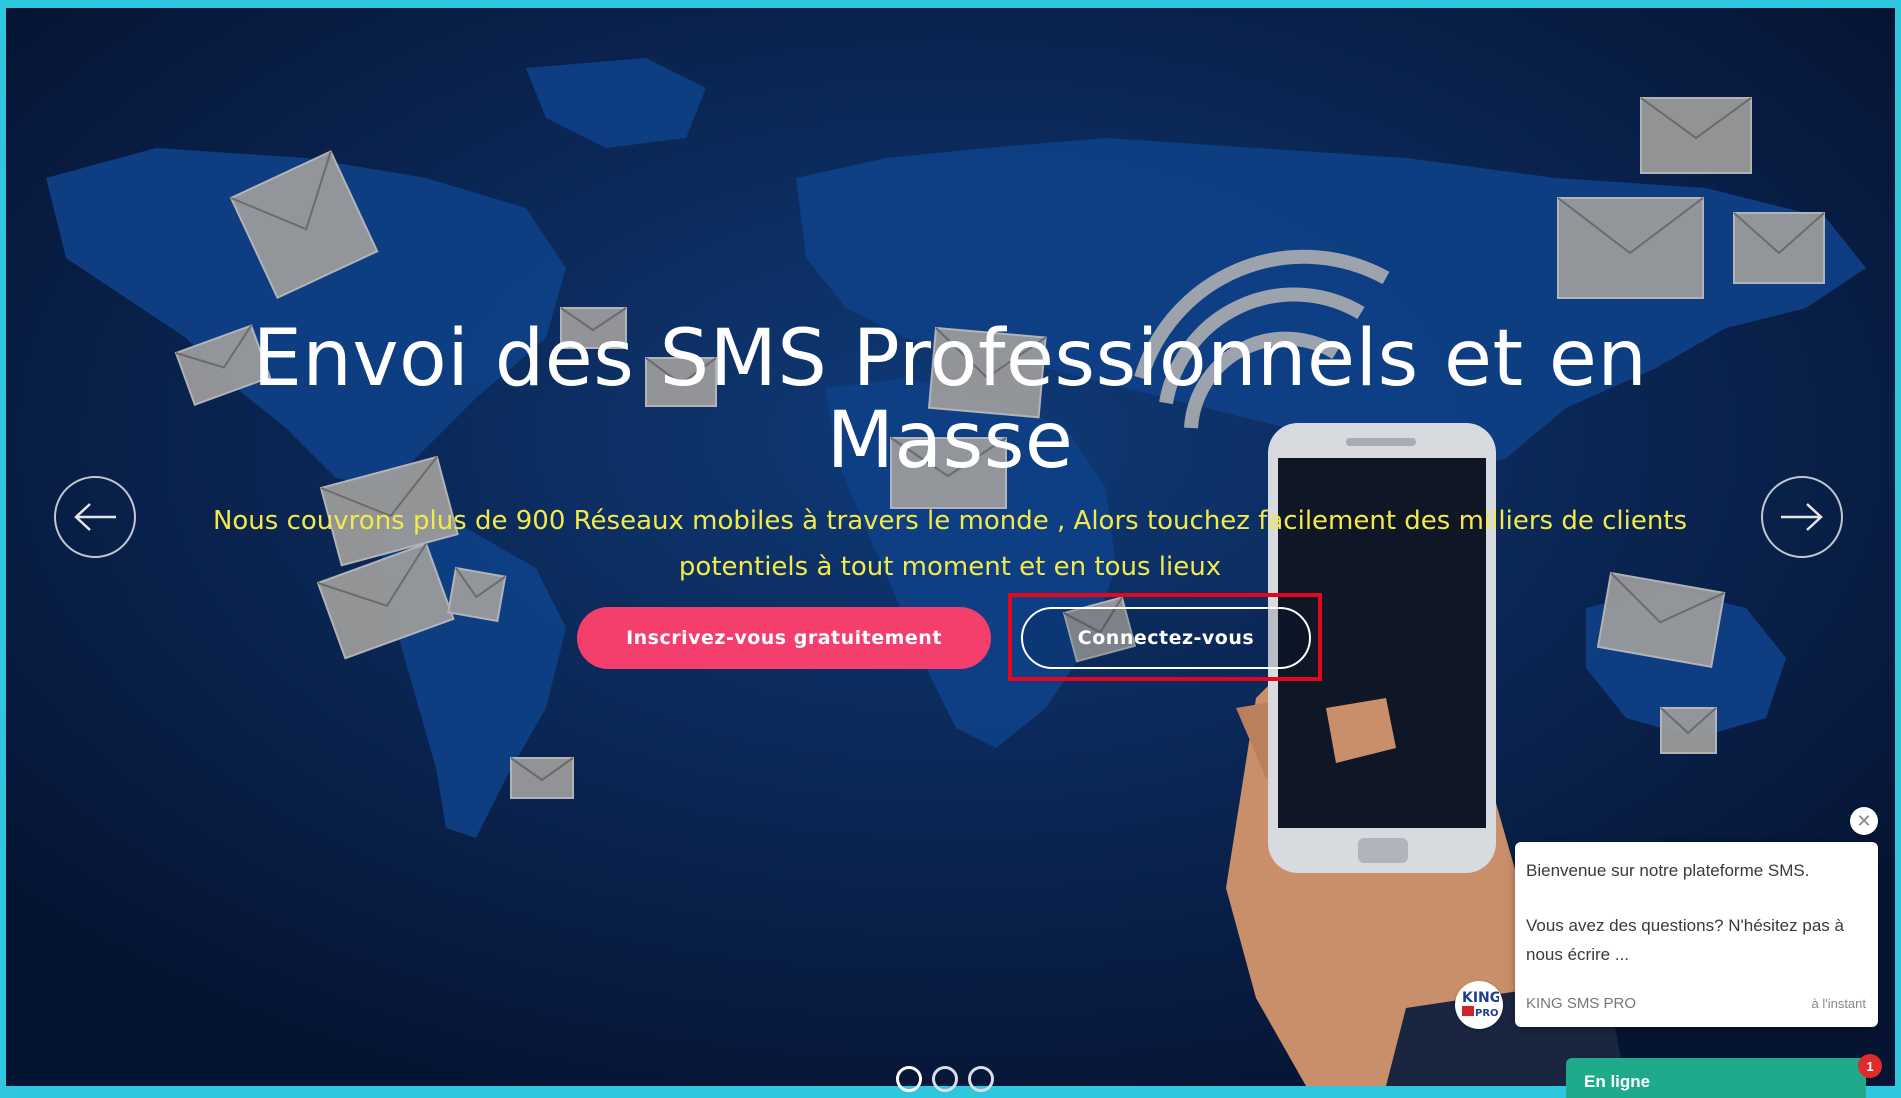 The width and height of the screenshot is (1901, 1098). I want to click on chat-close-button: ✕, so click(1864, 821).